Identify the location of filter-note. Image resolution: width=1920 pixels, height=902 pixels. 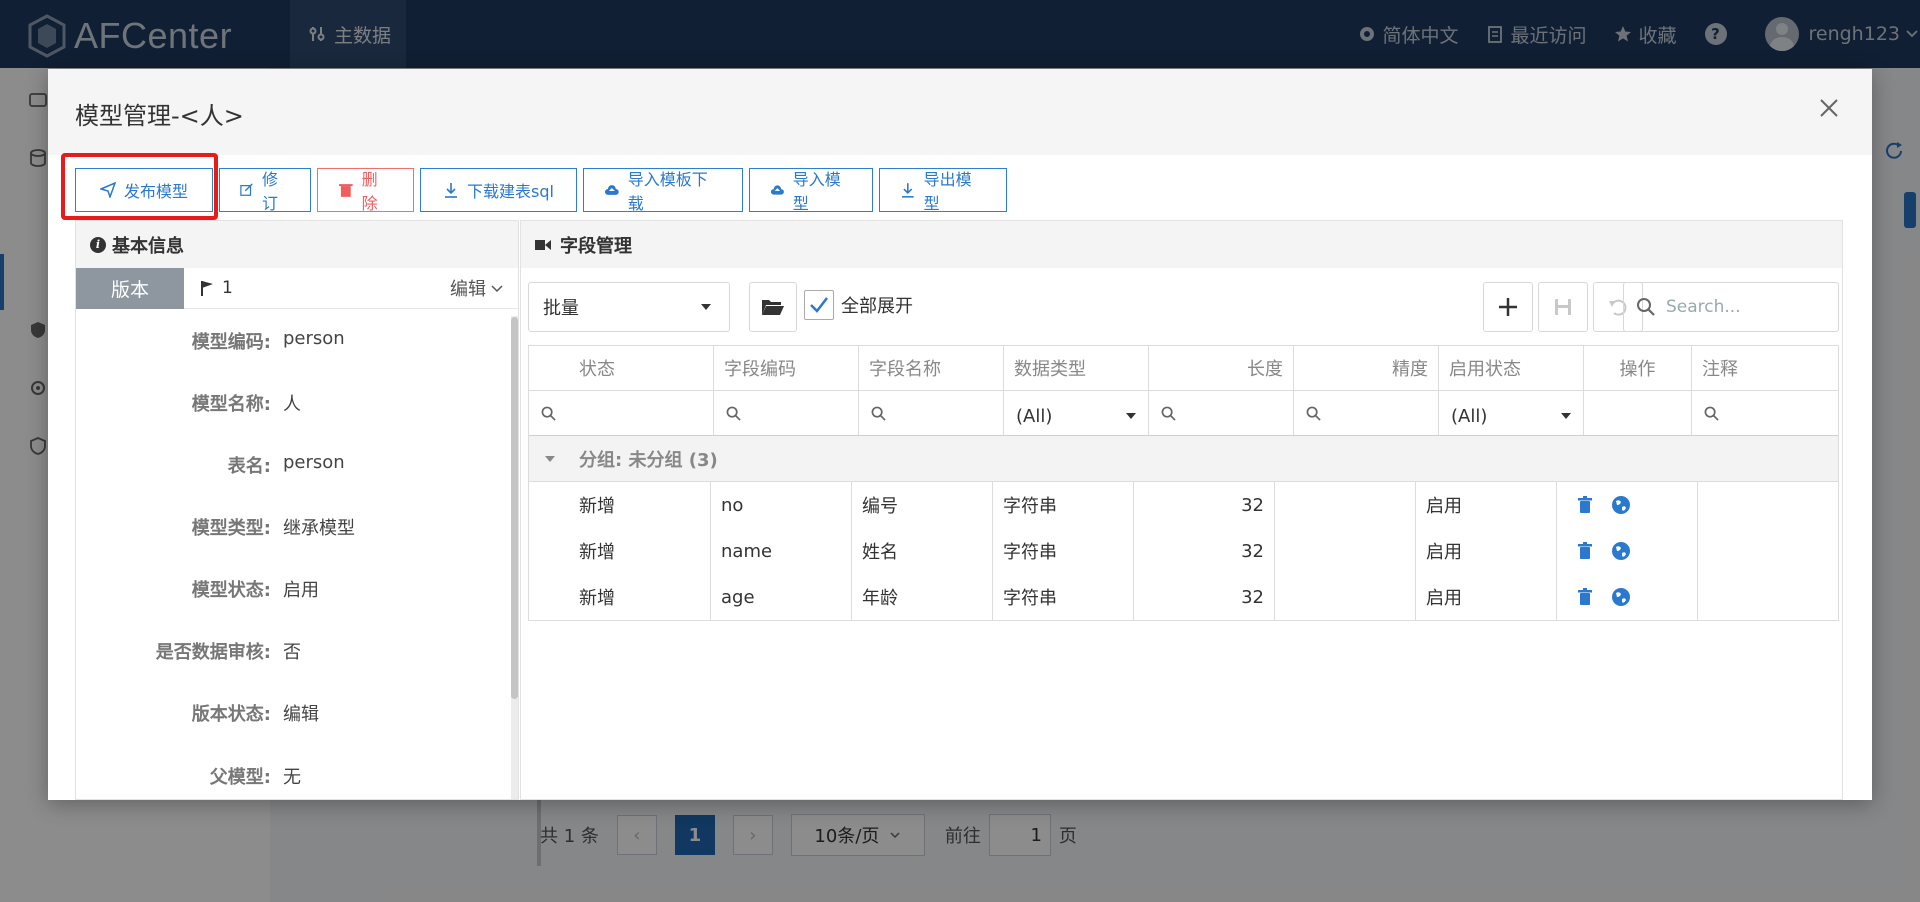
(1765, 413).